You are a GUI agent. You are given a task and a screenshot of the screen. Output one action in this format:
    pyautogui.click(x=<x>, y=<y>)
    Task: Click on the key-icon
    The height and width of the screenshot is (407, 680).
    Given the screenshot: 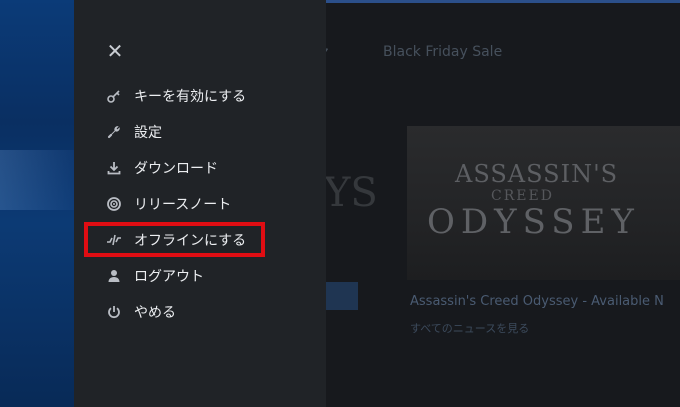 What is the action you would take?
    pyautogui.click(x=114, y=96)
    